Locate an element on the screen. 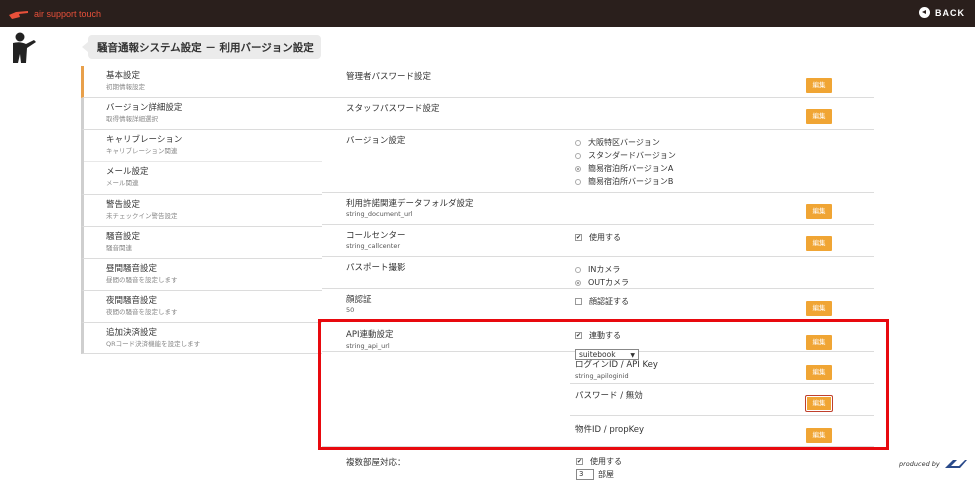 This screenshot has width=975, height=481. room-count-unit: 部屋 is located at coordinates (606, 474).